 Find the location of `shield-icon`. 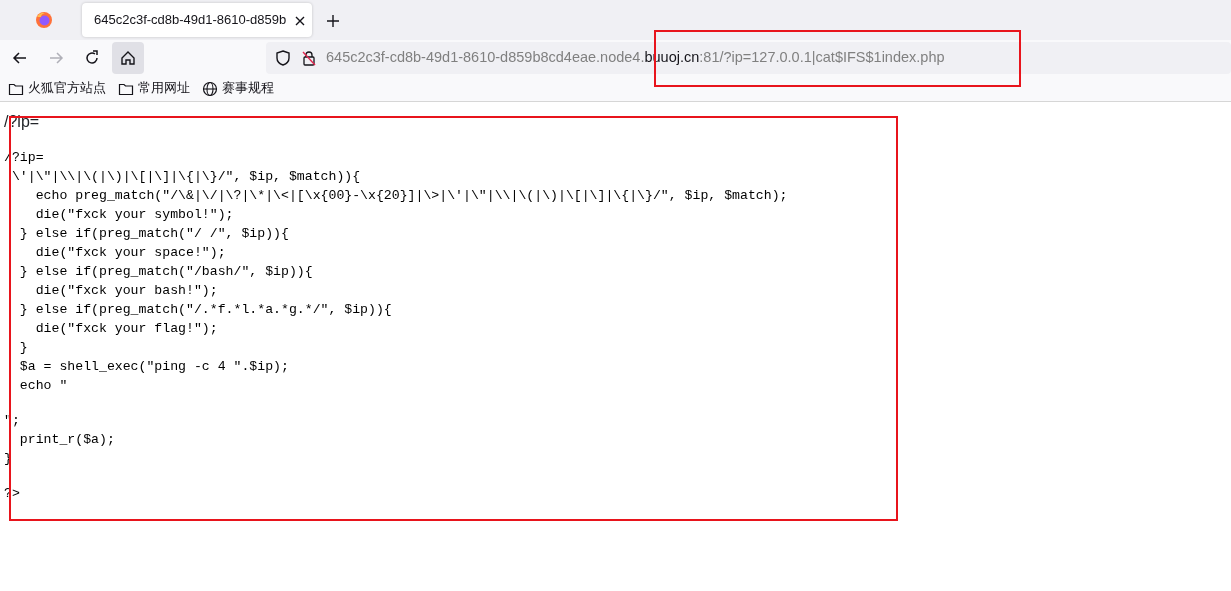

shield-icon is located at coordinates (283, 58).